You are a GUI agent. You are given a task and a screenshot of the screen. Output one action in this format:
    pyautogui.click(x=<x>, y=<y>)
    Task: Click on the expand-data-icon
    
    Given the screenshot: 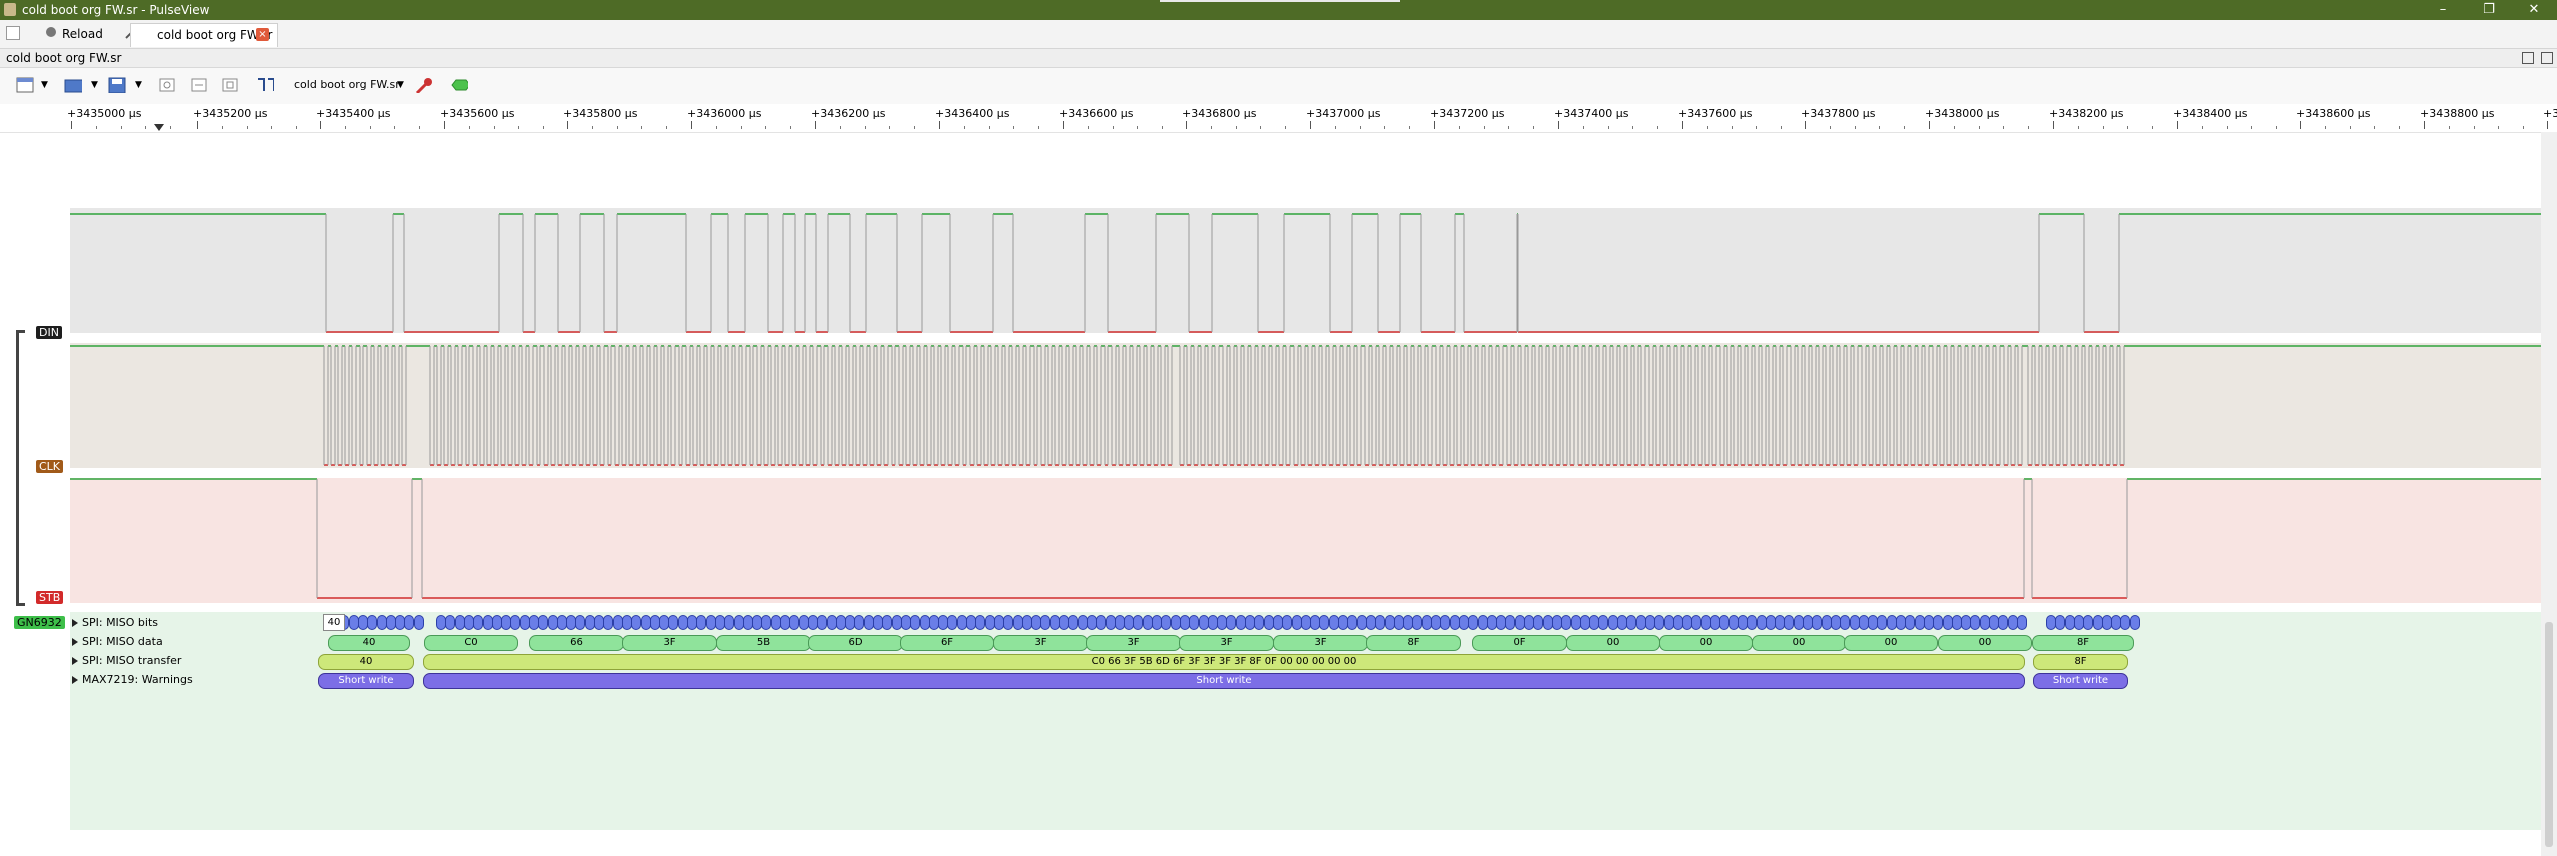 What is the action you would take?
    pyautogui.click(x=75, y=642)
    